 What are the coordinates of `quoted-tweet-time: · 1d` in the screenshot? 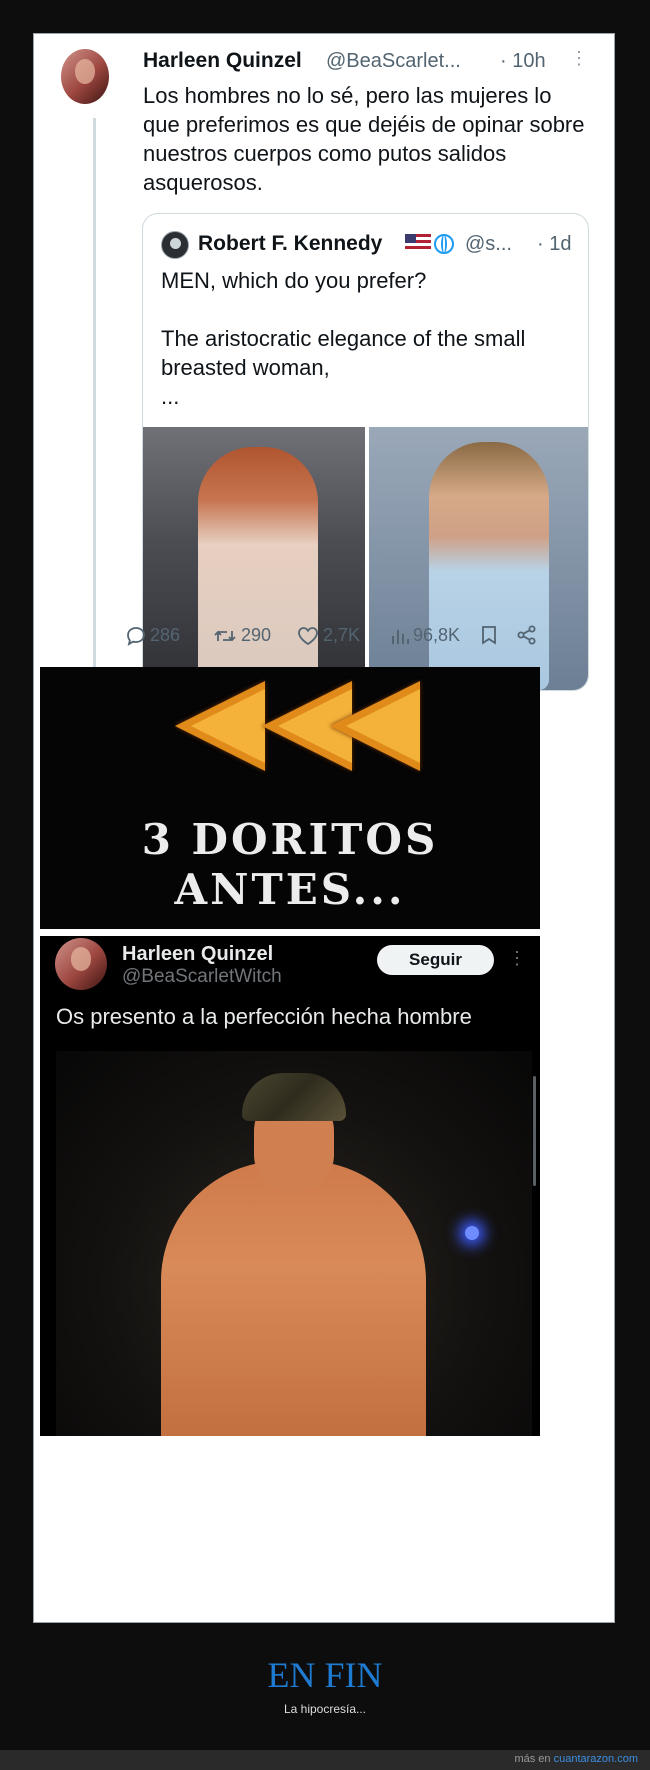 It's located at (554, 244).